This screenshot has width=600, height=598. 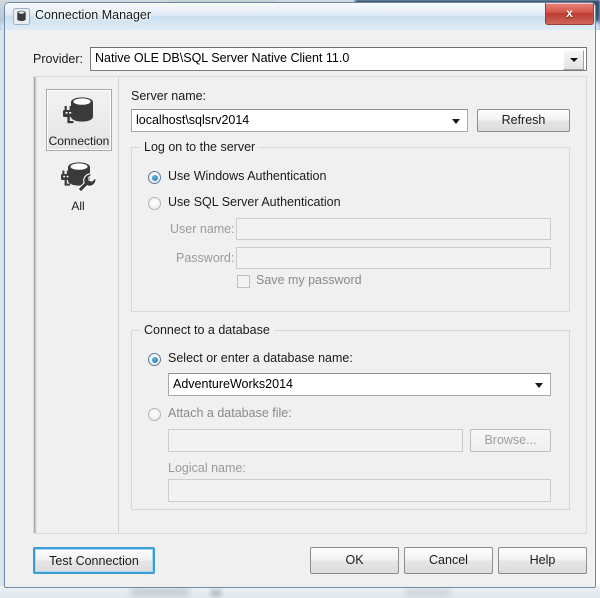 I want to click on radio-sql-server-authentication-label: Use SQL Server Authentication, so click(x=254, y=202).